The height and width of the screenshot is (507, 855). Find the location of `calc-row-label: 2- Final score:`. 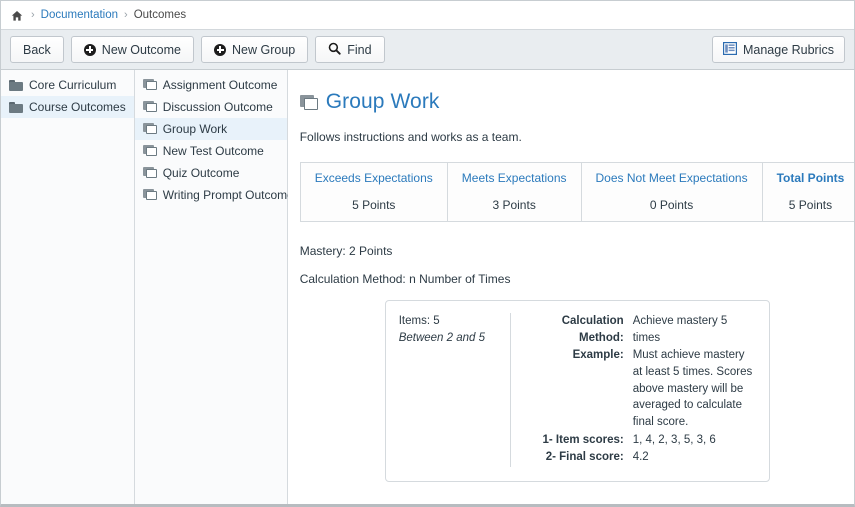

calc-row-label: 2- Final score: is located at coordinates (584, 457).